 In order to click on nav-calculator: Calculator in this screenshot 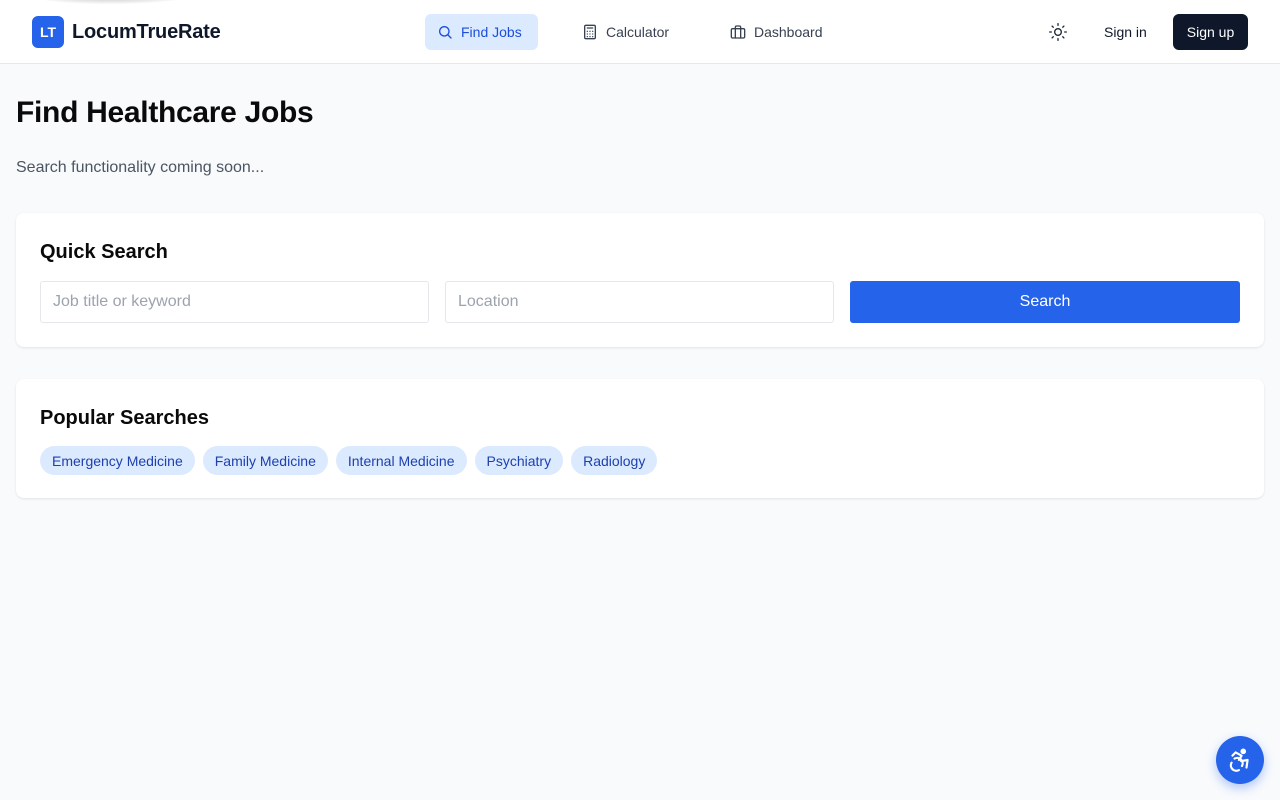, I will do `click(625, 32)`.